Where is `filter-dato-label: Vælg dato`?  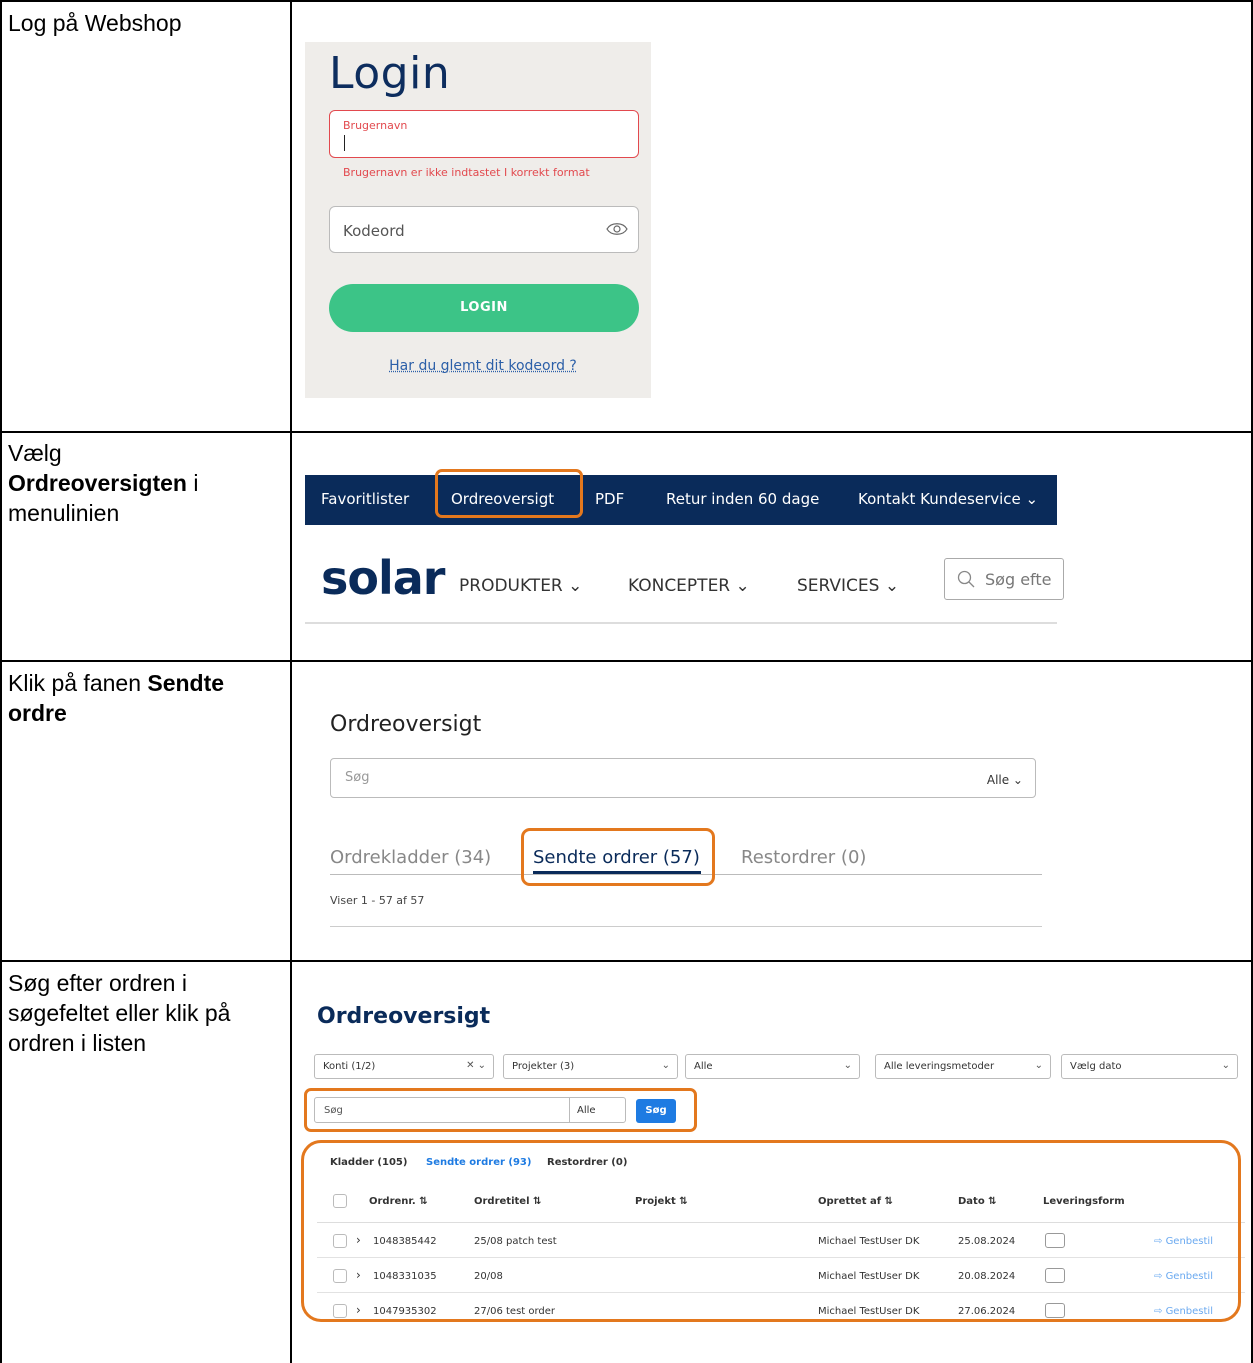 filter-dato-label: Vælg dato is located at coordinates (1096, 1066).